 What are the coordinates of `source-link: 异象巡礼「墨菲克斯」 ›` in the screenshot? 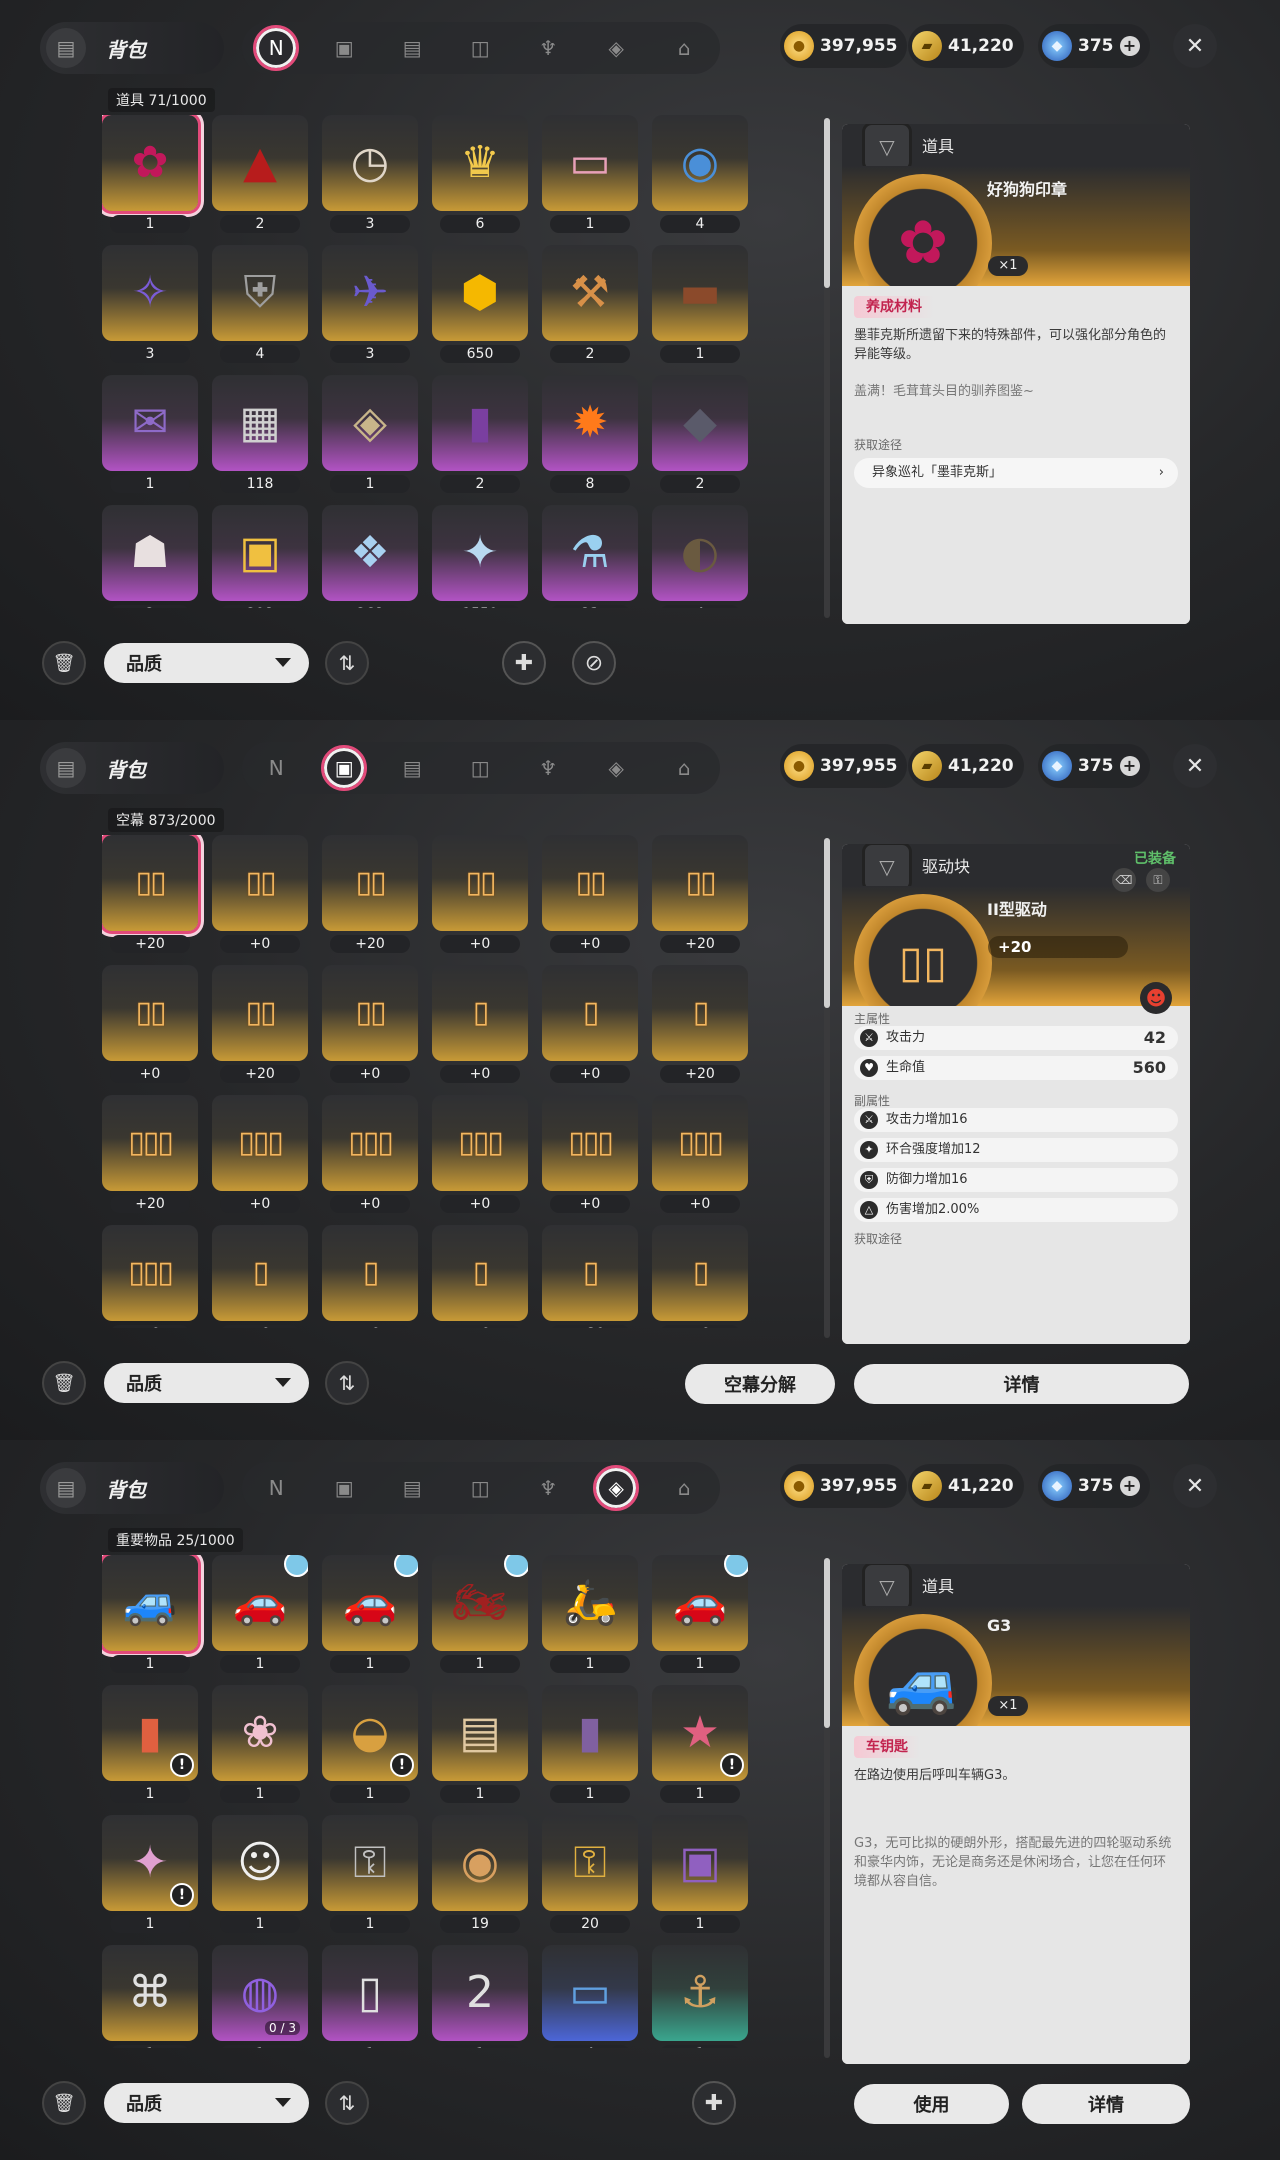 It's located at (1016, 473).